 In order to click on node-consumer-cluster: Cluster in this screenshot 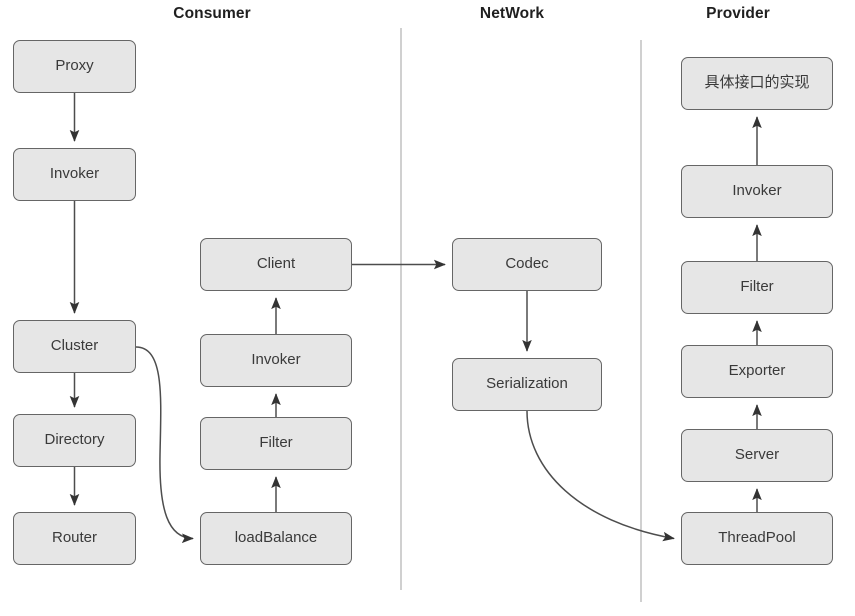, I will do `click(74, 346)`.